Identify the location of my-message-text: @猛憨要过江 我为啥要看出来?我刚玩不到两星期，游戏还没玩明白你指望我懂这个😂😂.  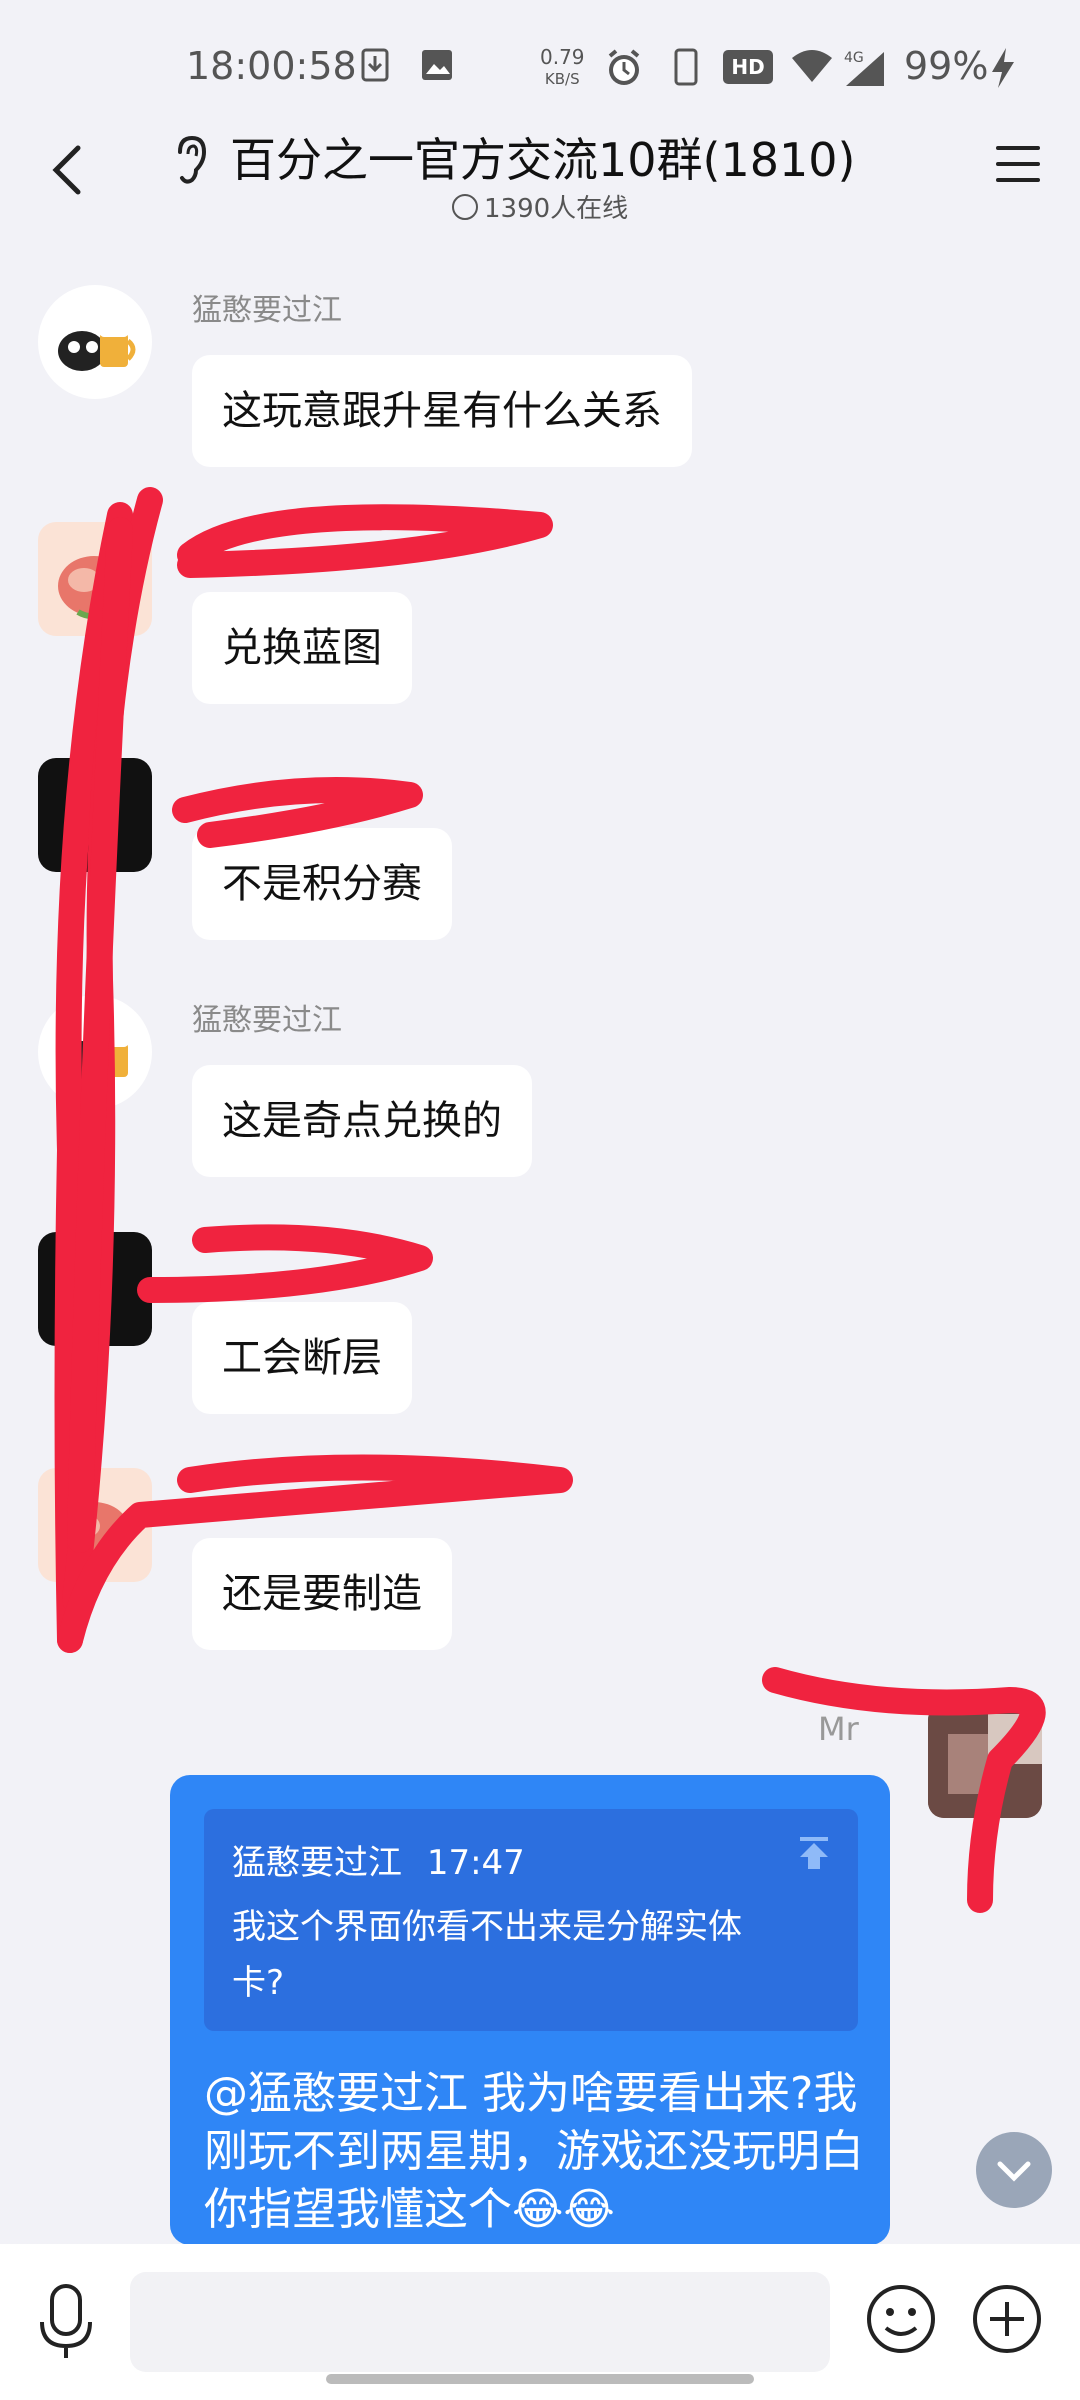
(534, 2151).